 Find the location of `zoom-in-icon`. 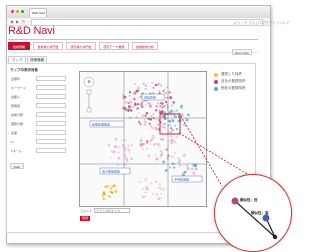

zoom-in-icon is located at coordinates (89, 92).